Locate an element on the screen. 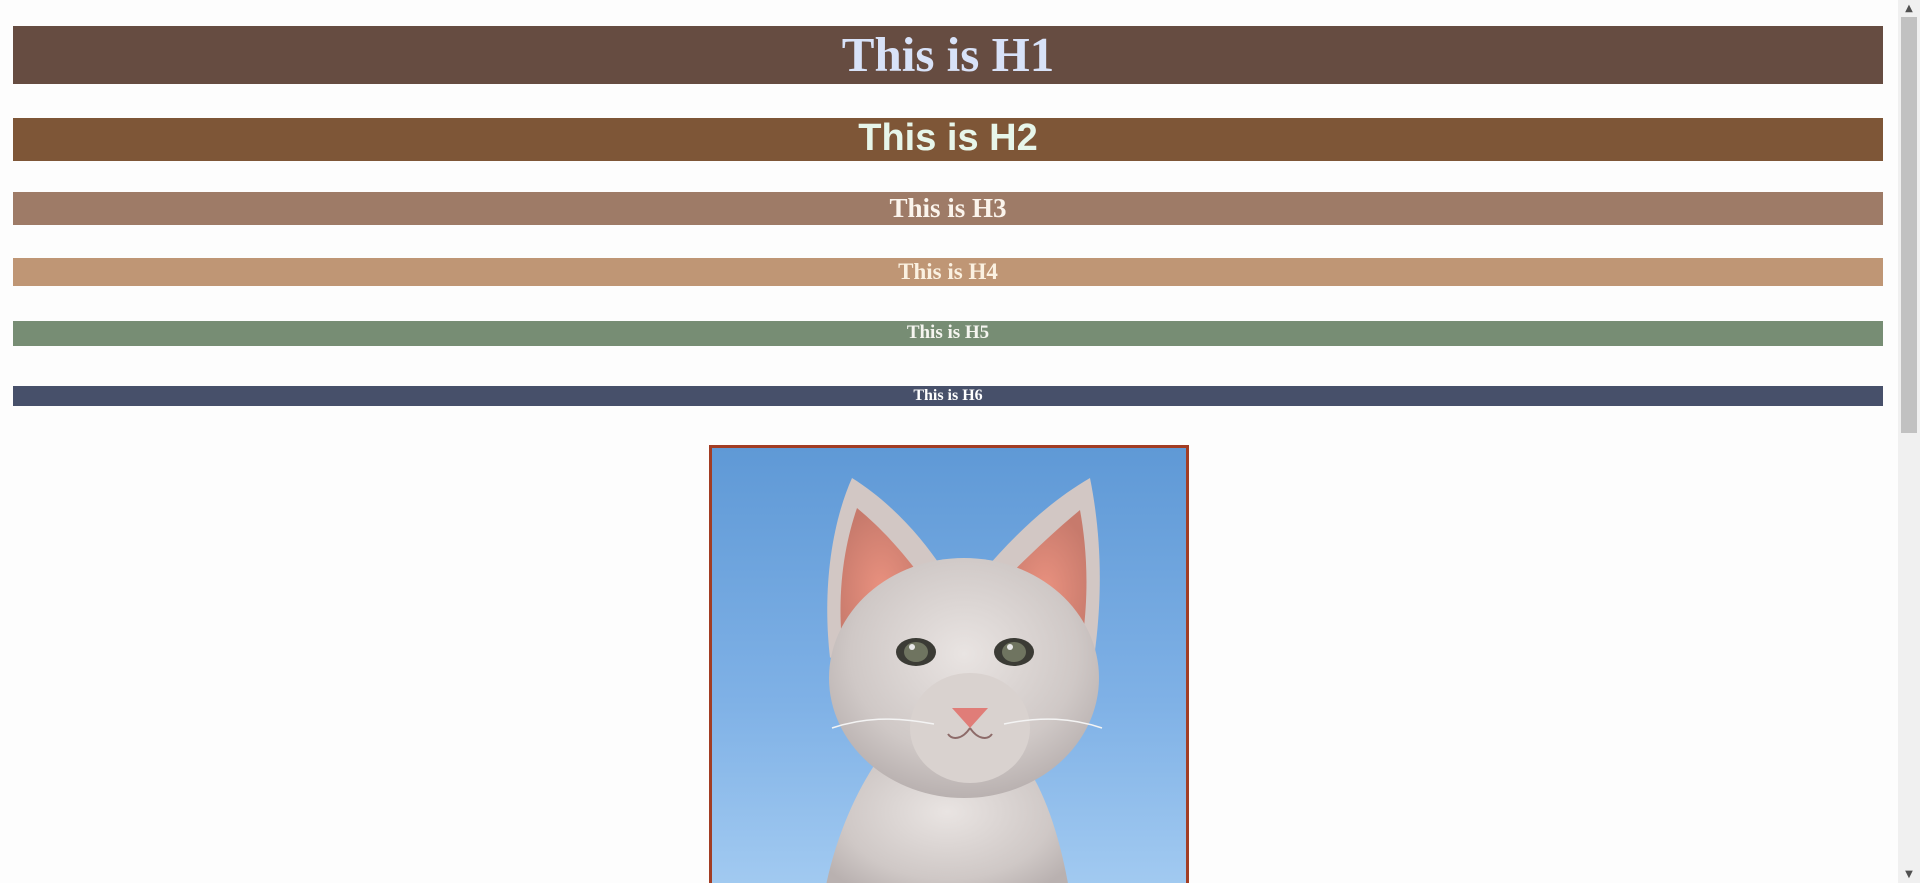 The height and width of the screenshot is (883, 1920). heading-h1: This is H1 is located at coordinates (948, 55).